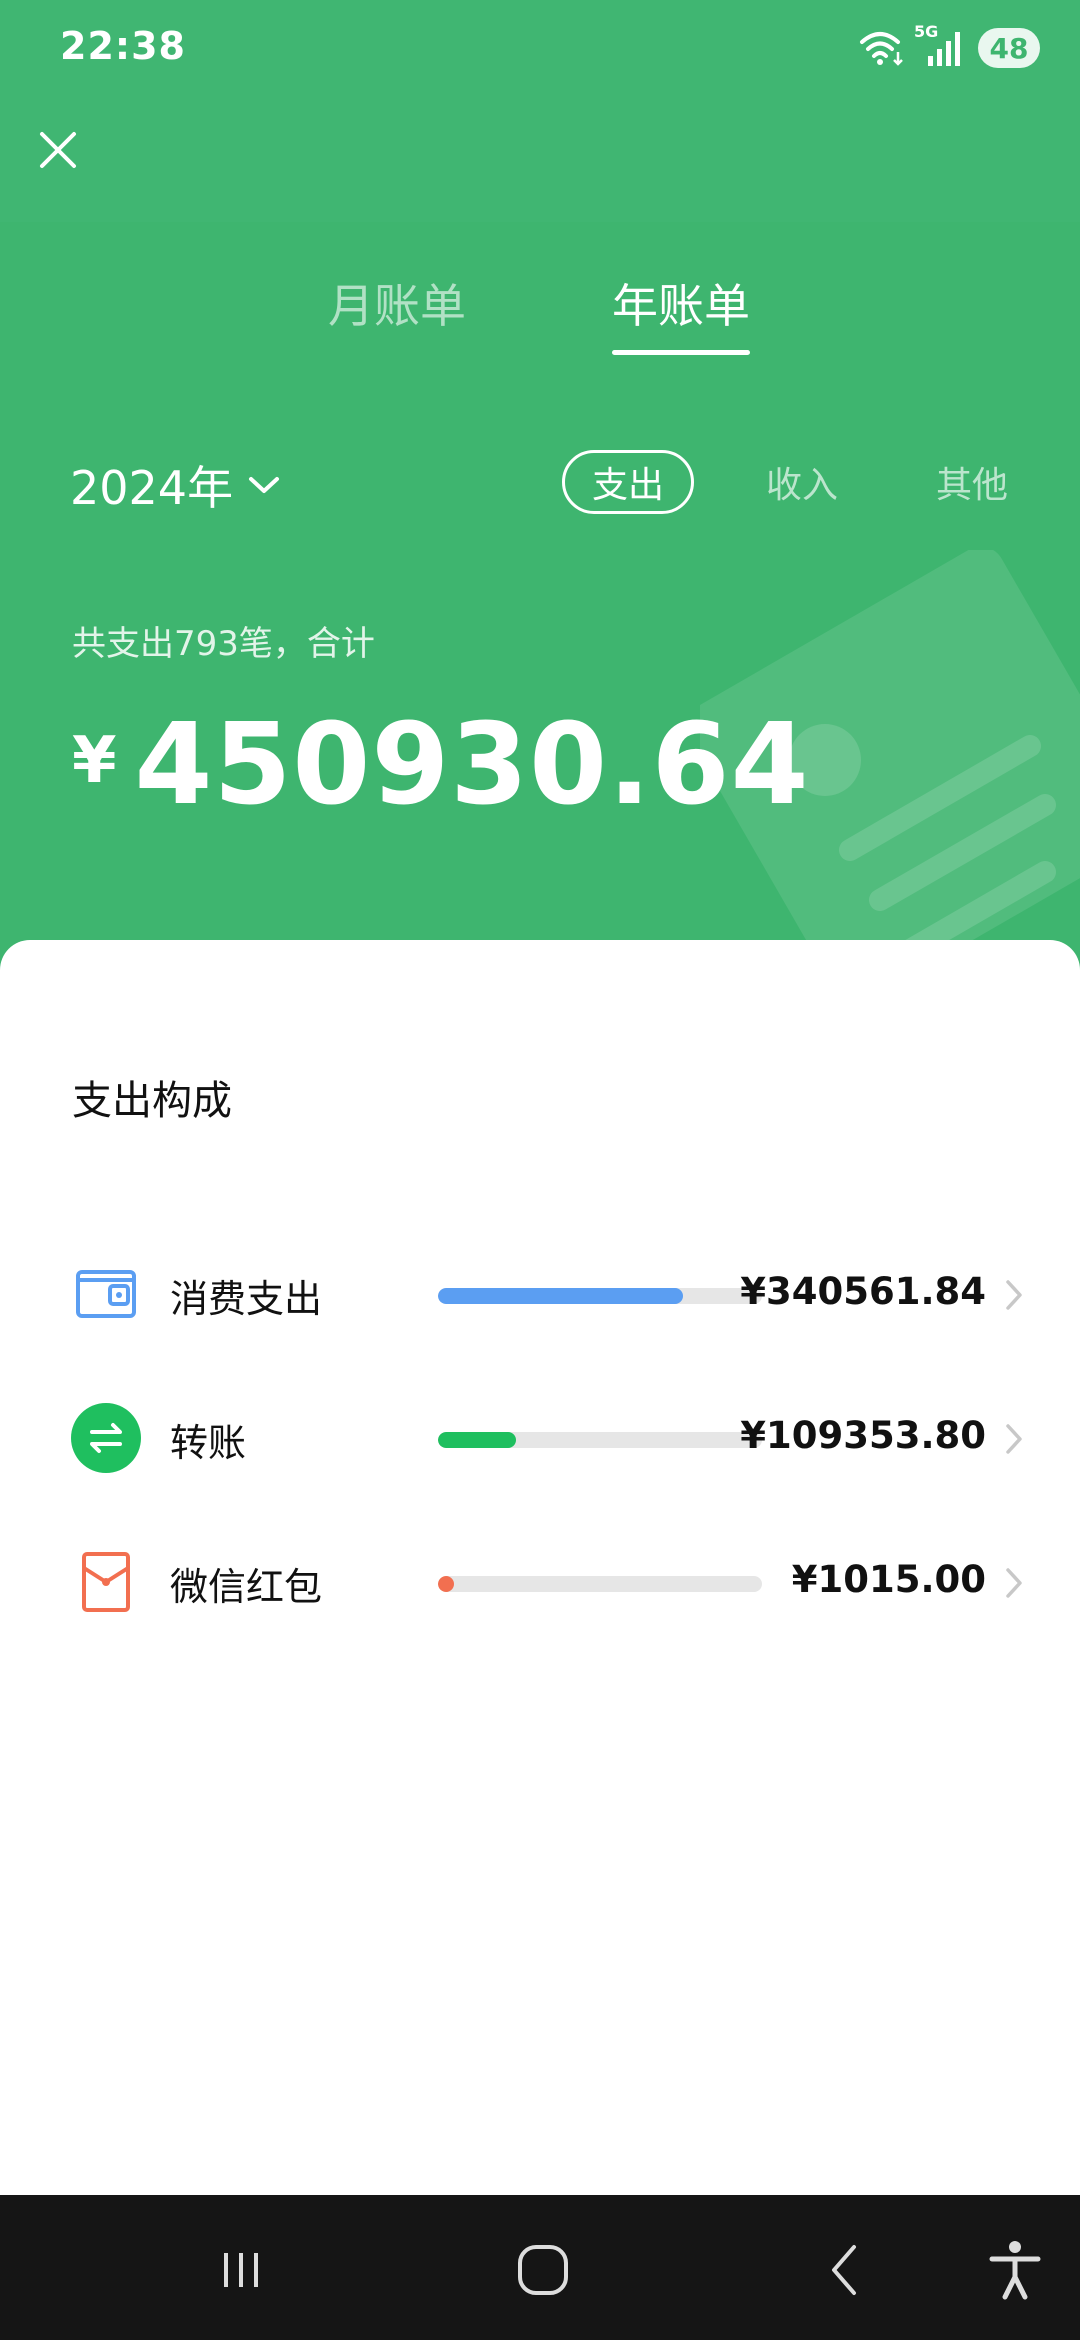  What do you see at coordinates (246, 1299) in the screenshot?
I see `row-label: 消费支出` at bounding box center [246, 1299].